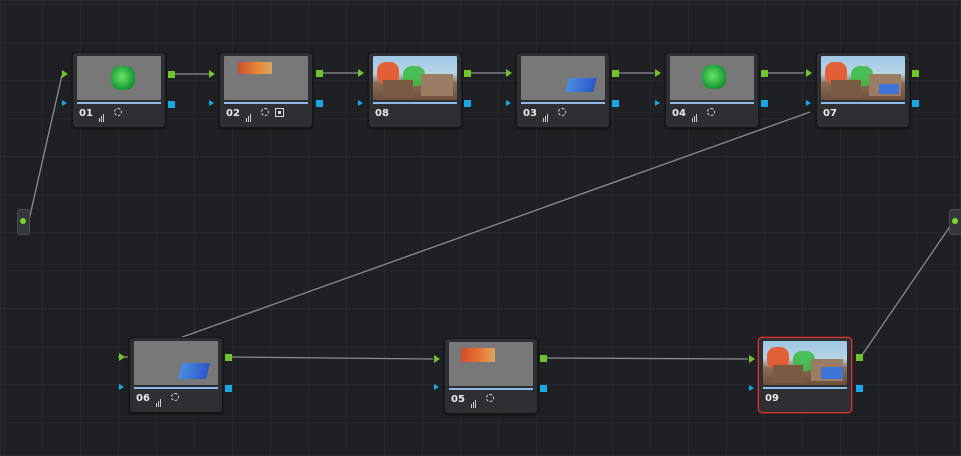 The image size is (961, 456). What do you see at coordinates (543, 358) in the screenshot?
I see `node-05-rgb-output` at bounding box center [543, 358].